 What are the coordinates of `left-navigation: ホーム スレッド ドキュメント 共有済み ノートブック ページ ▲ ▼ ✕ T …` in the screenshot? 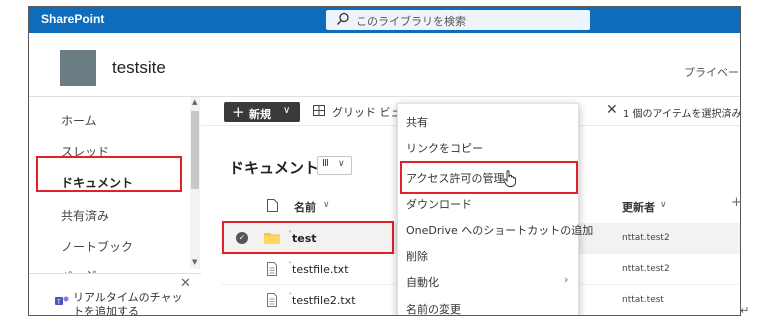 It's located at (115, 206).